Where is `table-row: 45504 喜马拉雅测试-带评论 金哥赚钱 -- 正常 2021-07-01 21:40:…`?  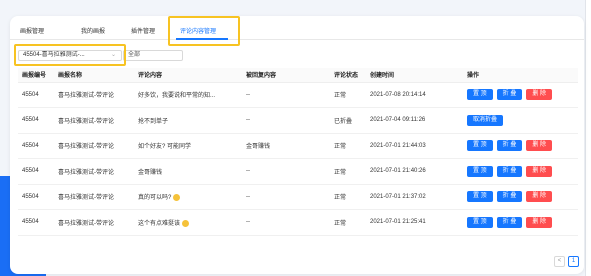
table-row: 45504 喜马拉雅测试-带评论 金哥赚钱 -- 正常 2021-07-01 21:40:… is located at coordinates (298, 171).